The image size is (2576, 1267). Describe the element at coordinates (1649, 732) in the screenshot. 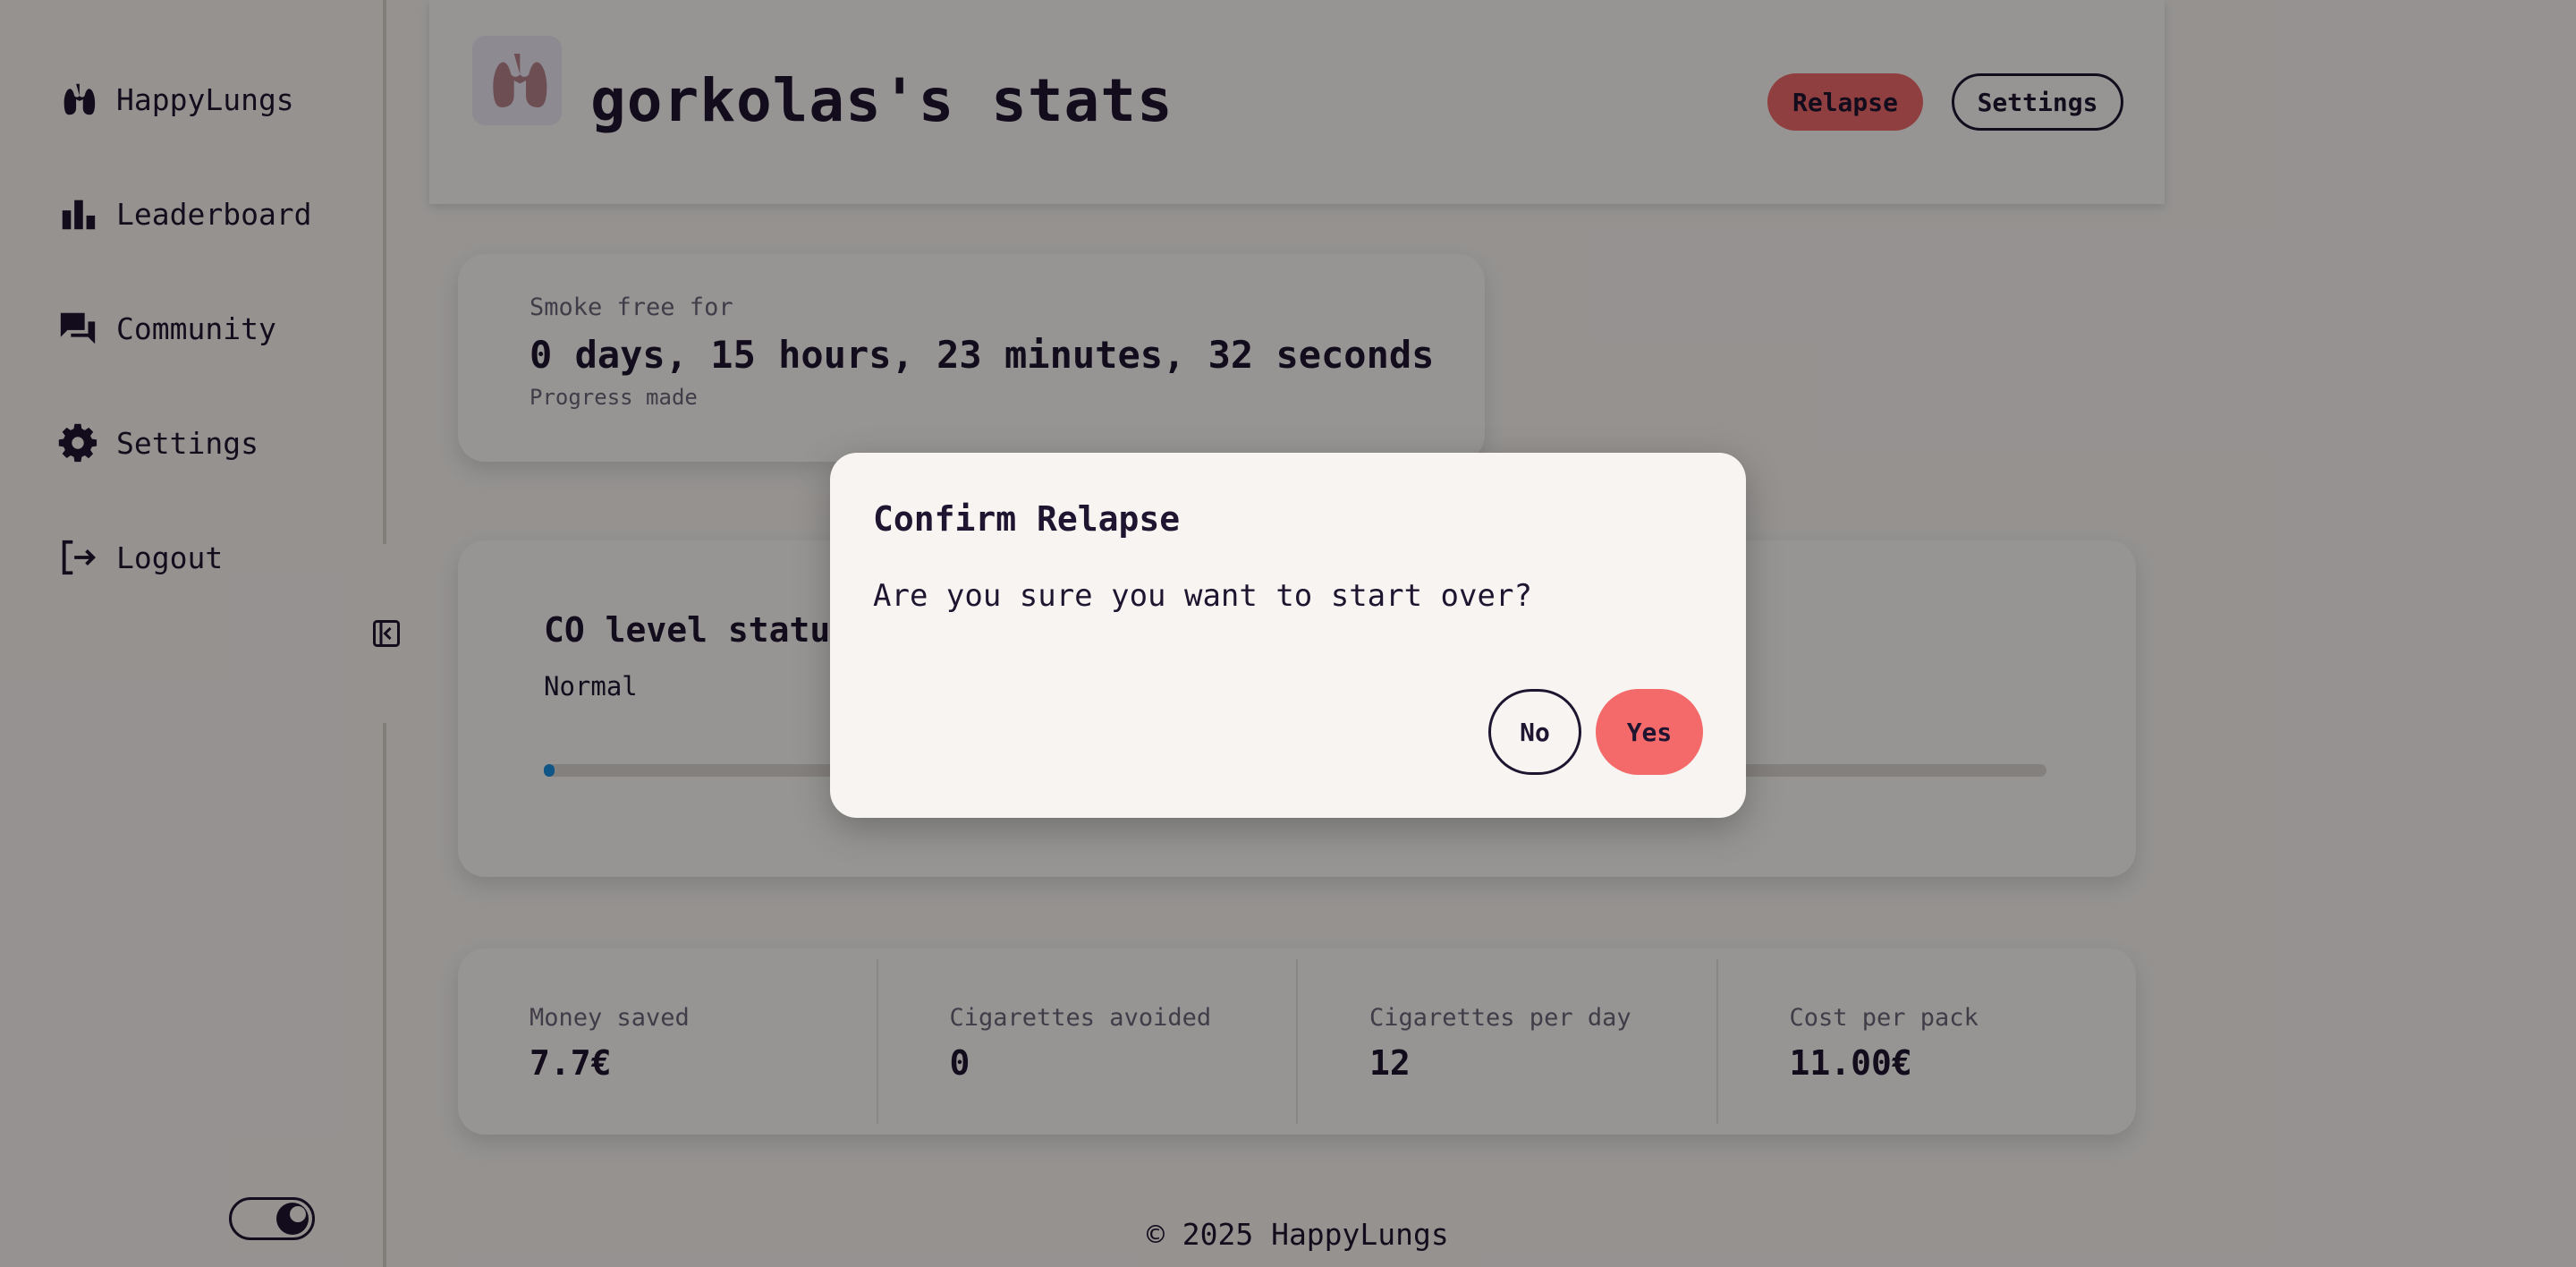

I see `yes-button: Yes` at that location.